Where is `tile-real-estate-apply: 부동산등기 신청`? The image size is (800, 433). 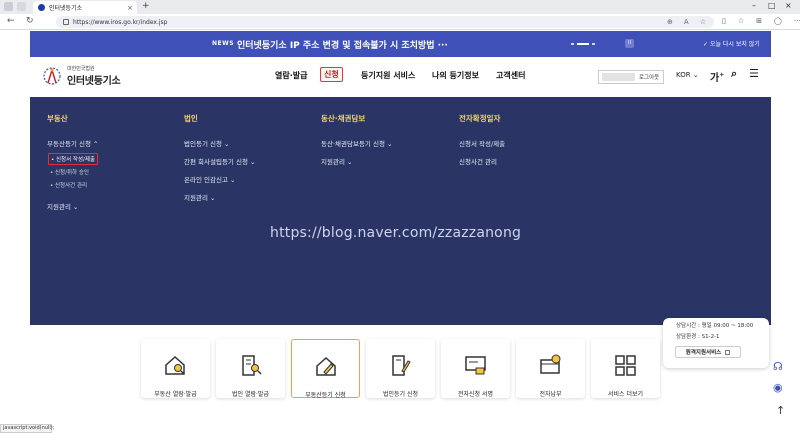
tile-real-estate-apply: 부동산등기 신청 is located at coordinates (325, 369).